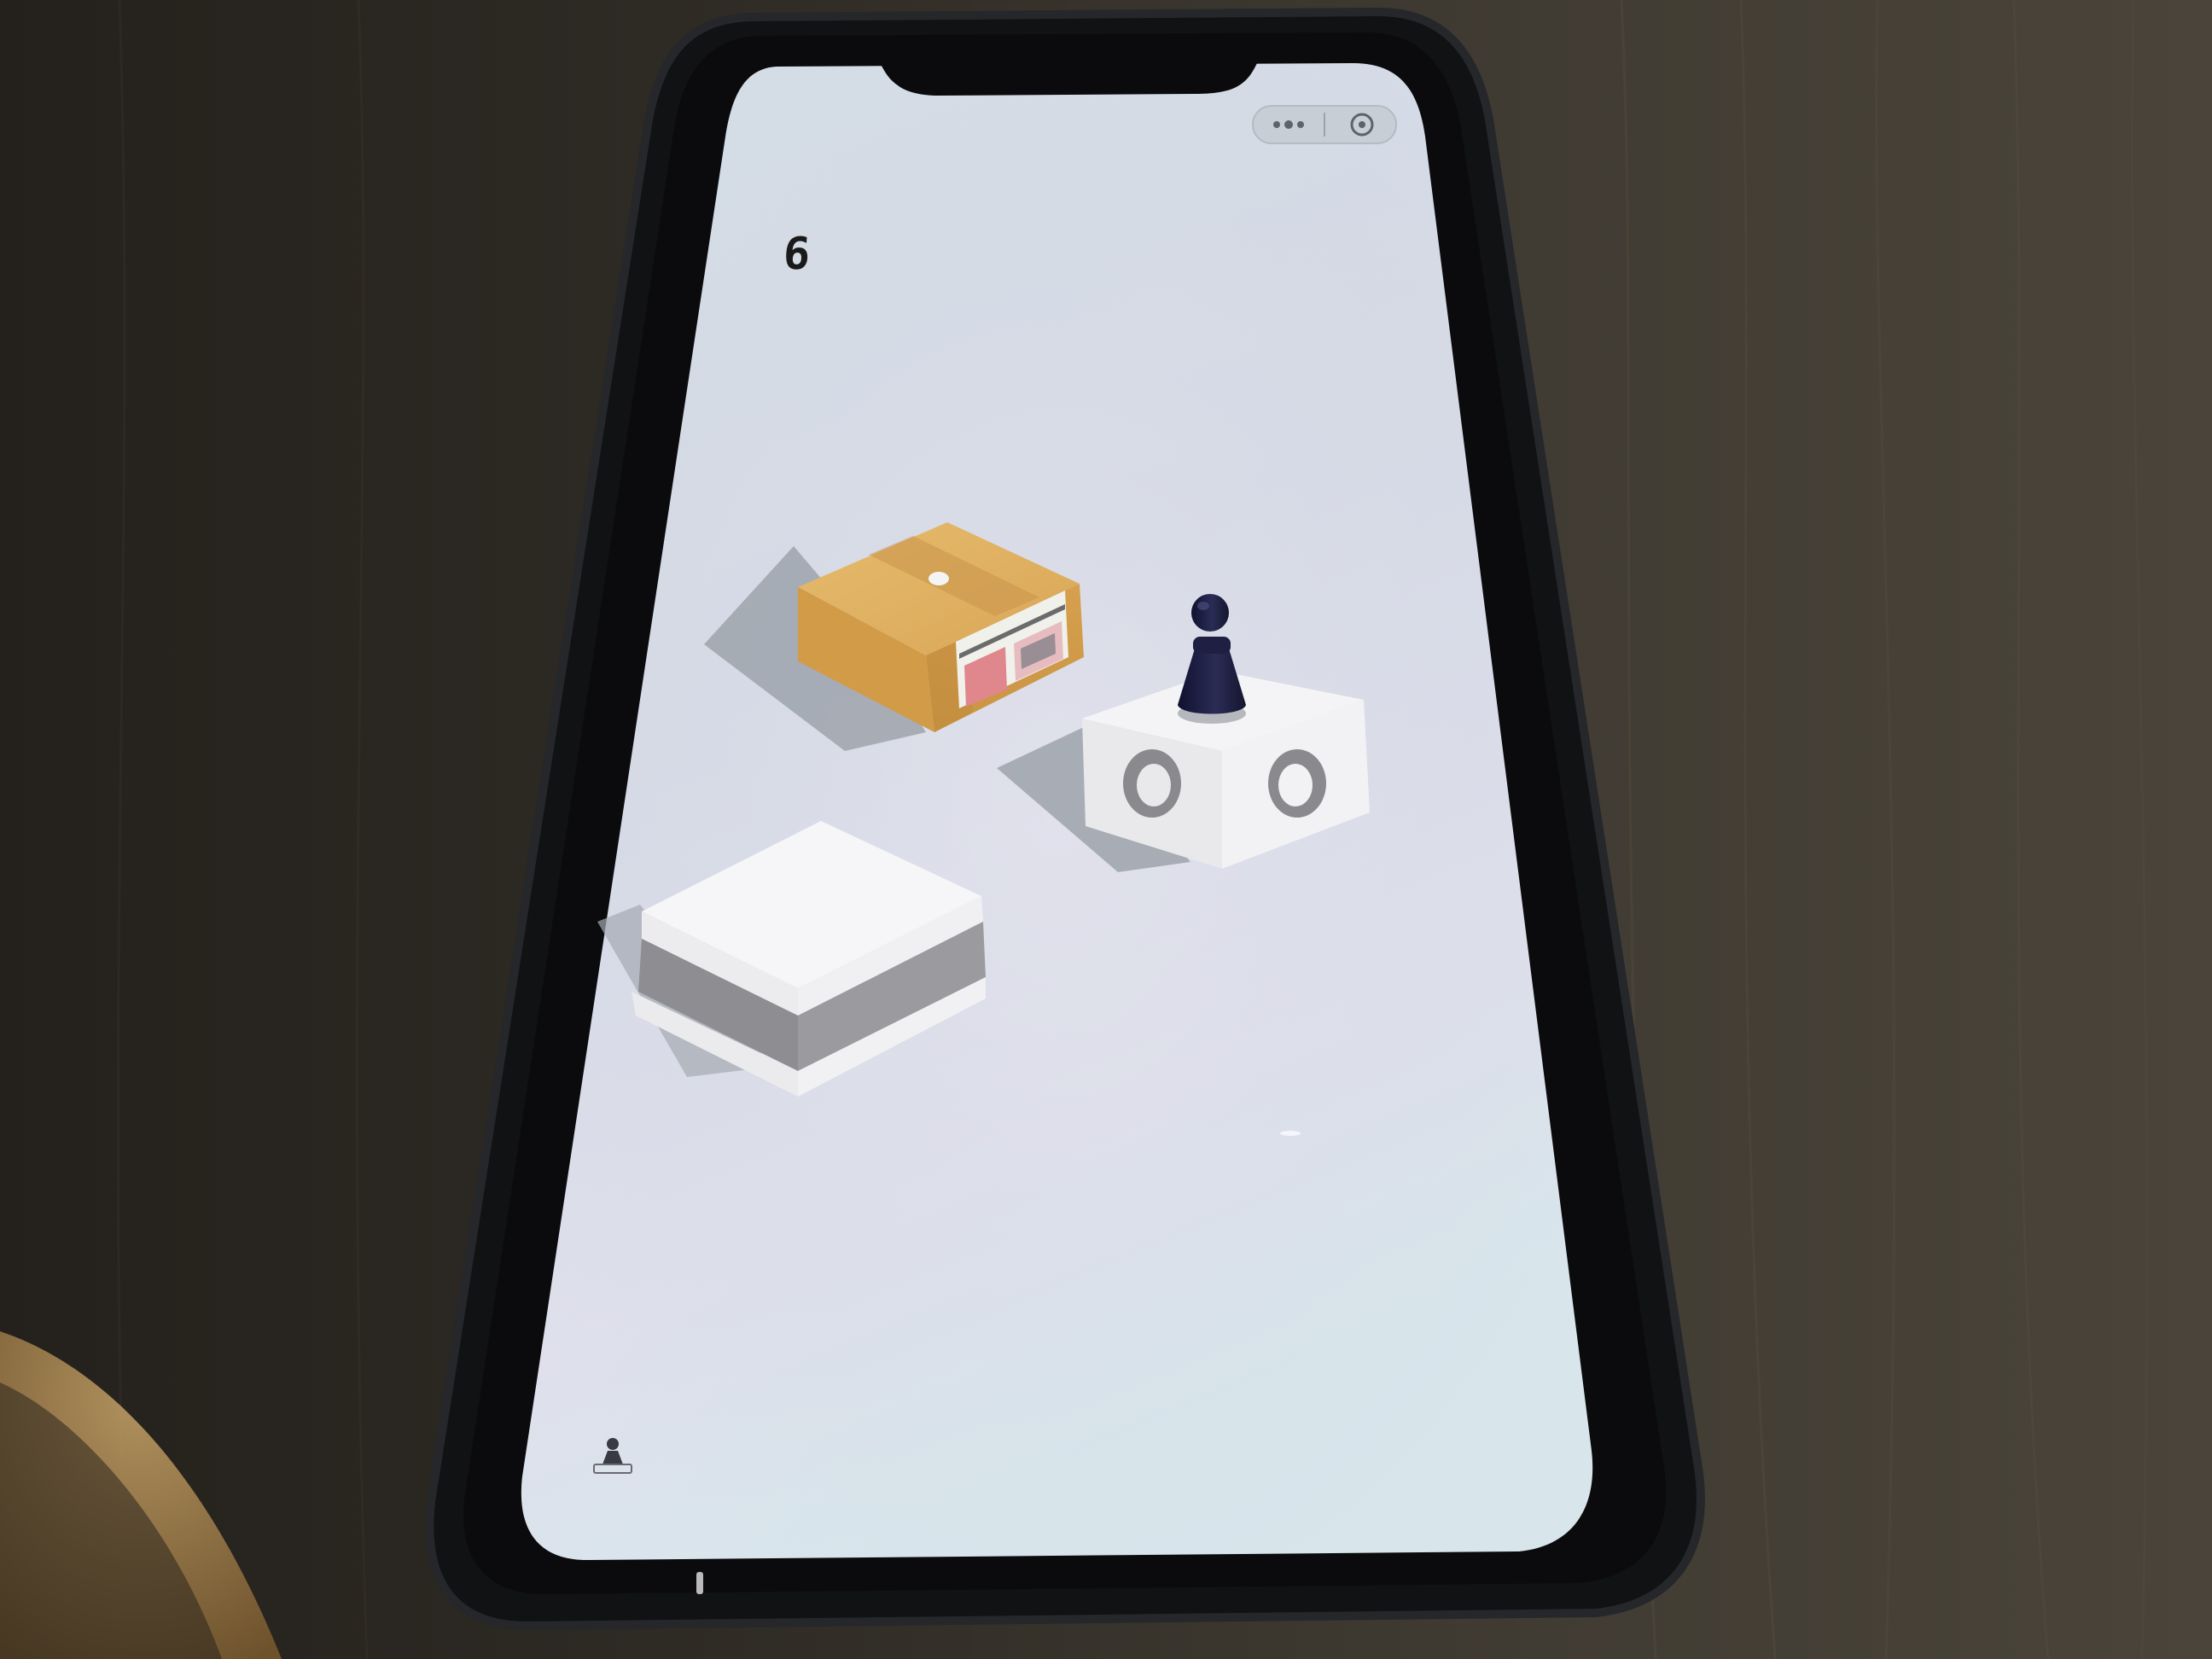 The height and width of the screenshot is (1659, 2212). Describe the element at coordinates (1069, 78) in the screenshot. I see `phone-notch` at that location.